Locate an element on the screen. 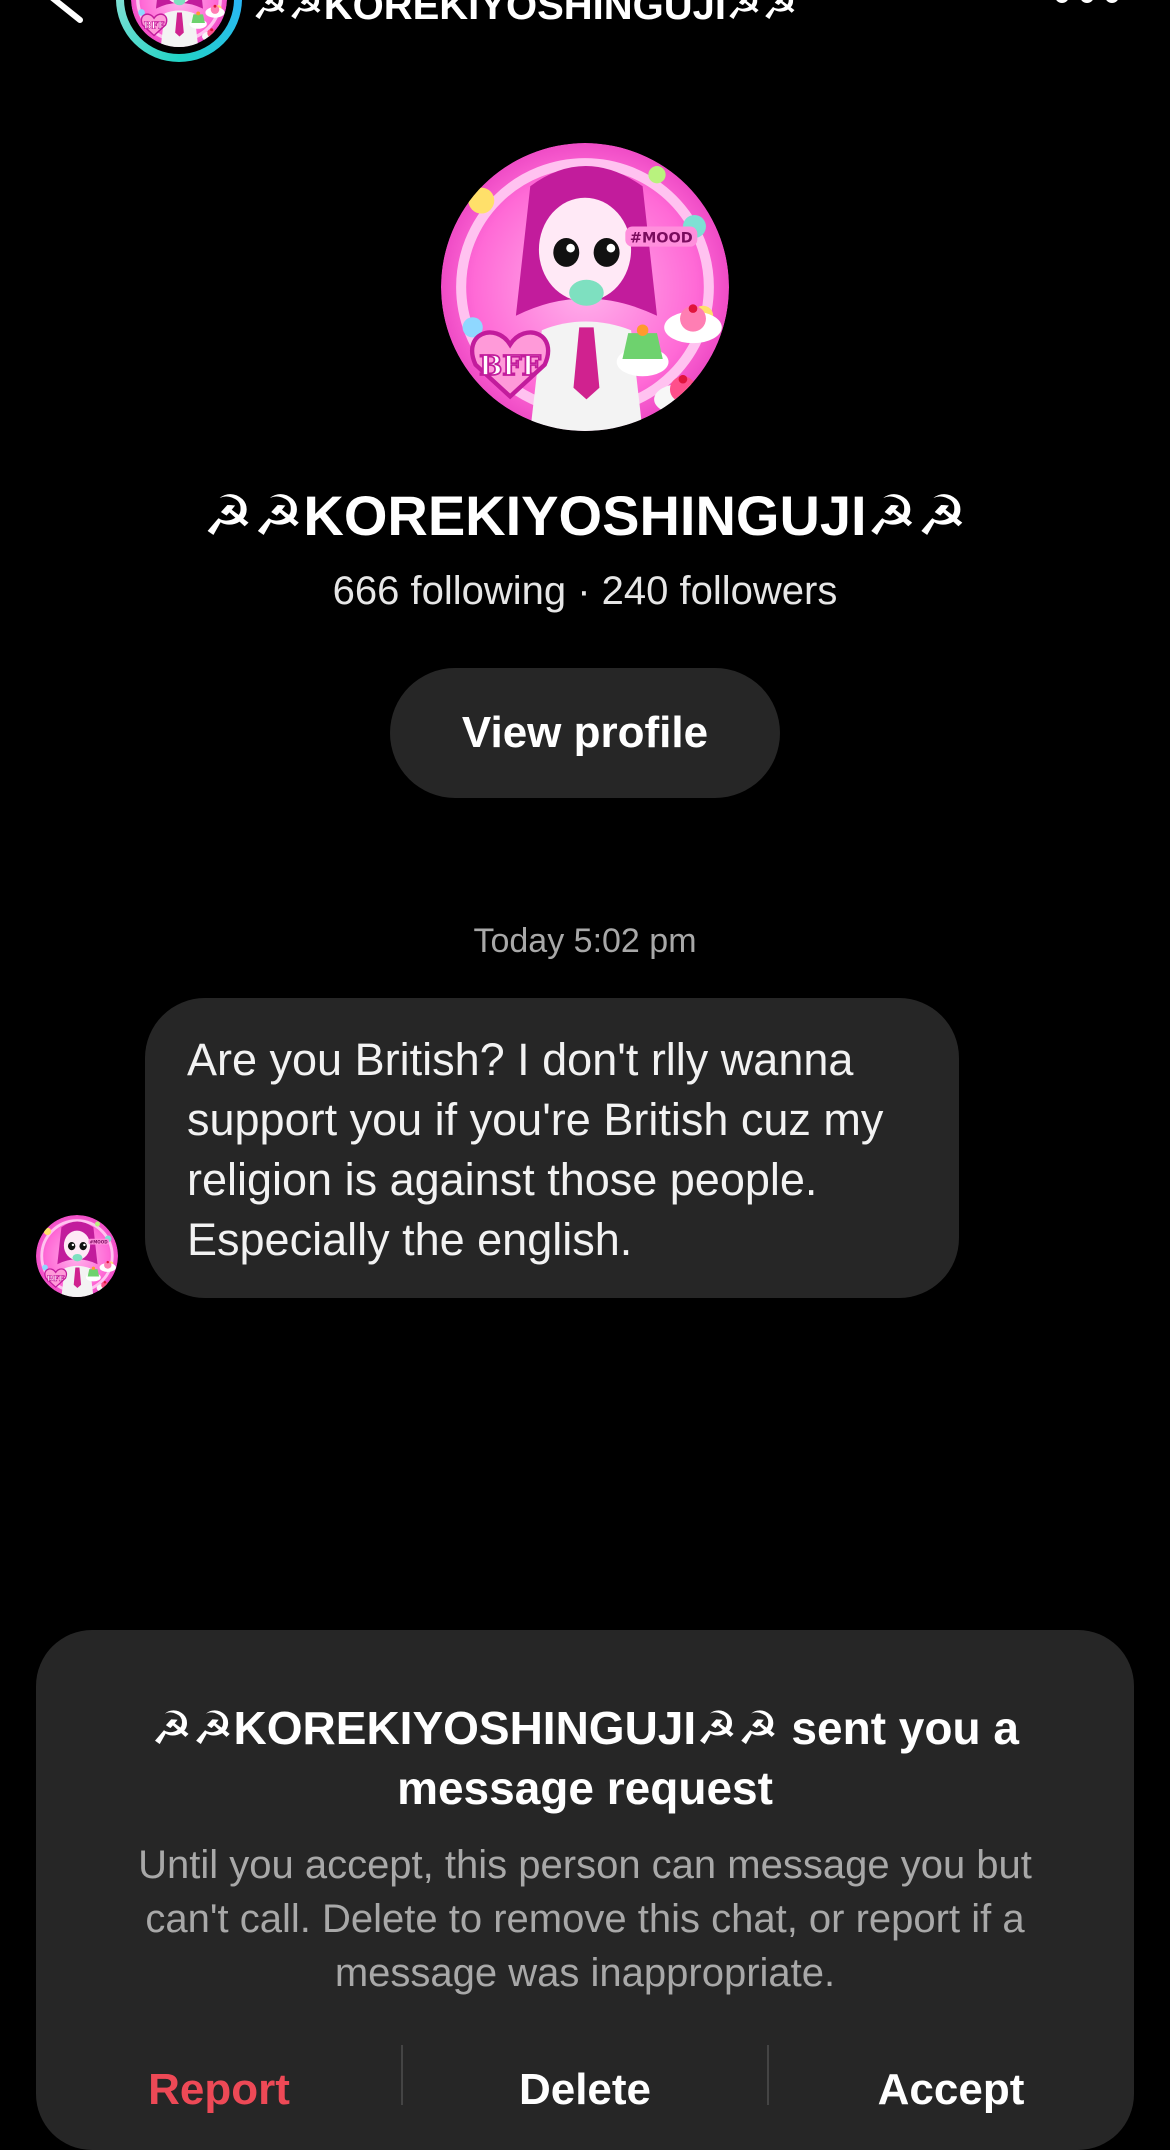 The width and height of the screenshot is (1170, 2150). delete-button: Delete is located at coordinates (585, 2090).